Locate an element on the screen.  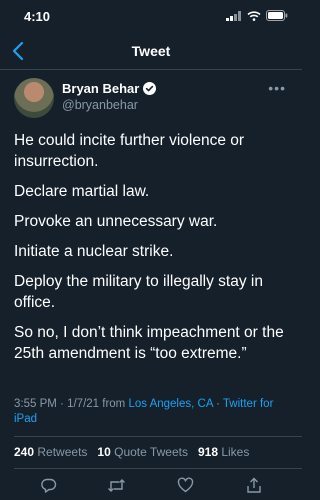
retweet-icon is located at coordinates (117, 485).